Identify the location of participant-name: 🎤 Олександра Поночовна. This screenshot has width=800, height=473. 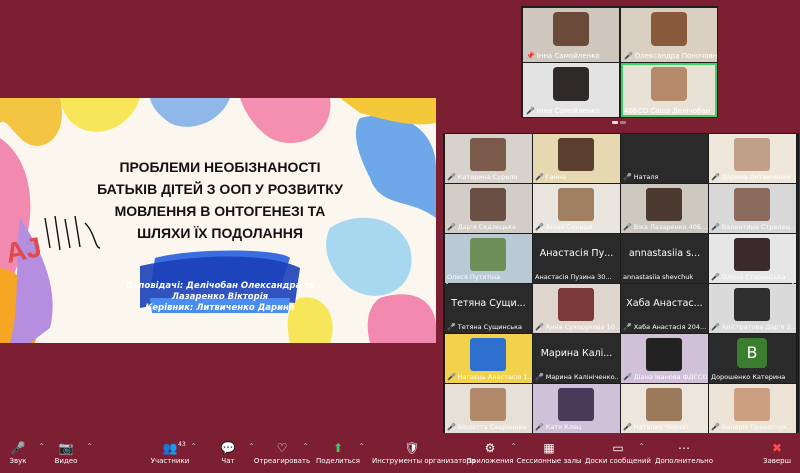
(670, 56).